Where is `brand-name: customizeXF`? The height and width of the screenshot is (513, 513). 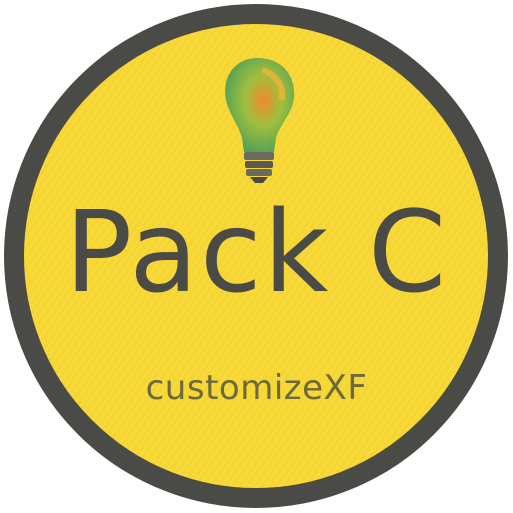 brand-name: customizeXF is located at coordinates (256, 388).